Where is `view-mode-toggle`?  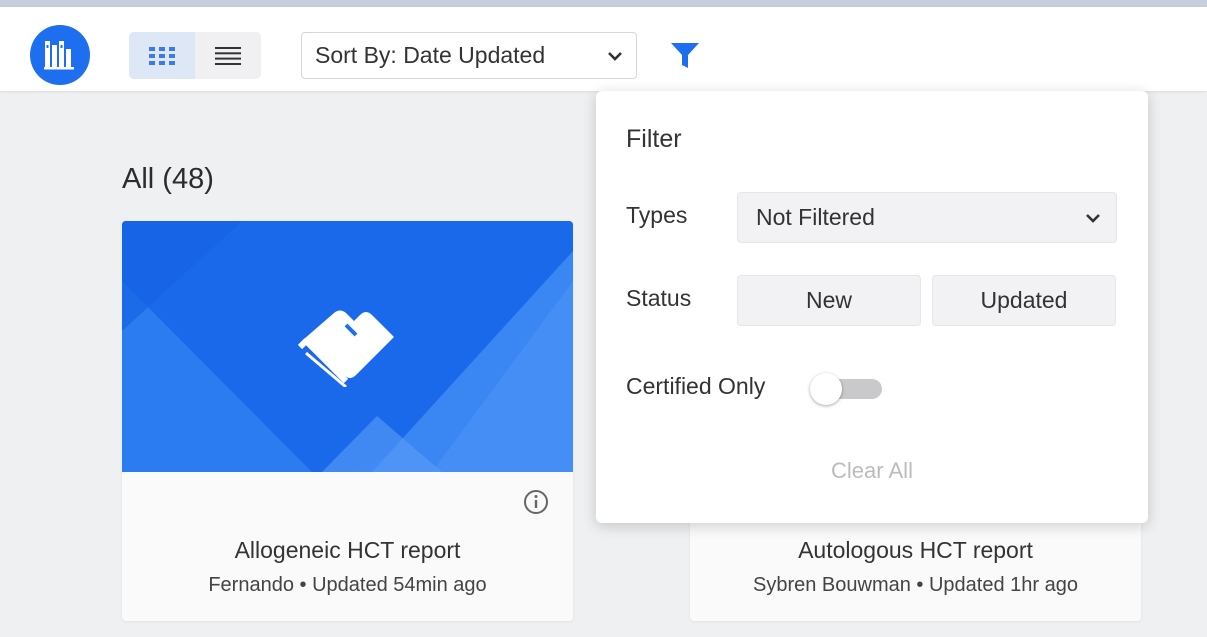 view-mode-toggle is located at coordinates (195, 55).